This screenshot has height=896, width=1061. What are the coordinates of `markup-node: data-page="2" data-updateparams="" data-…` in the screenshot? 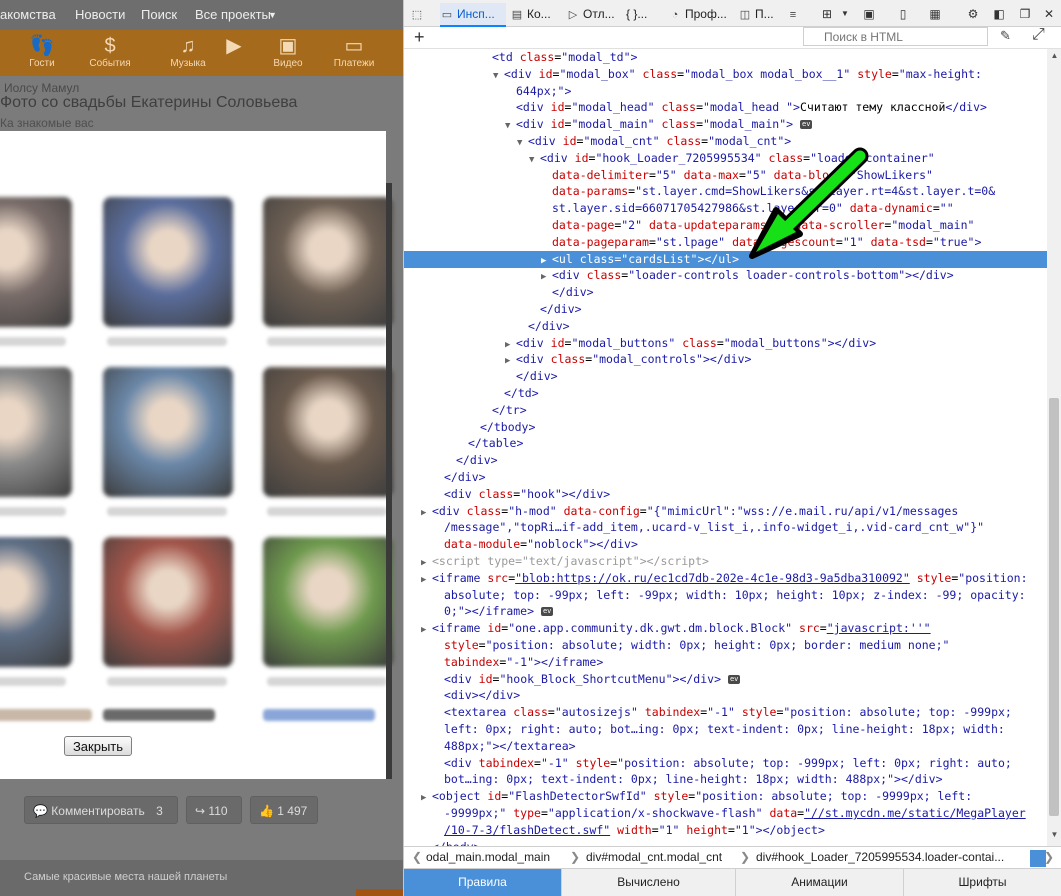 It's located at (725, 225).